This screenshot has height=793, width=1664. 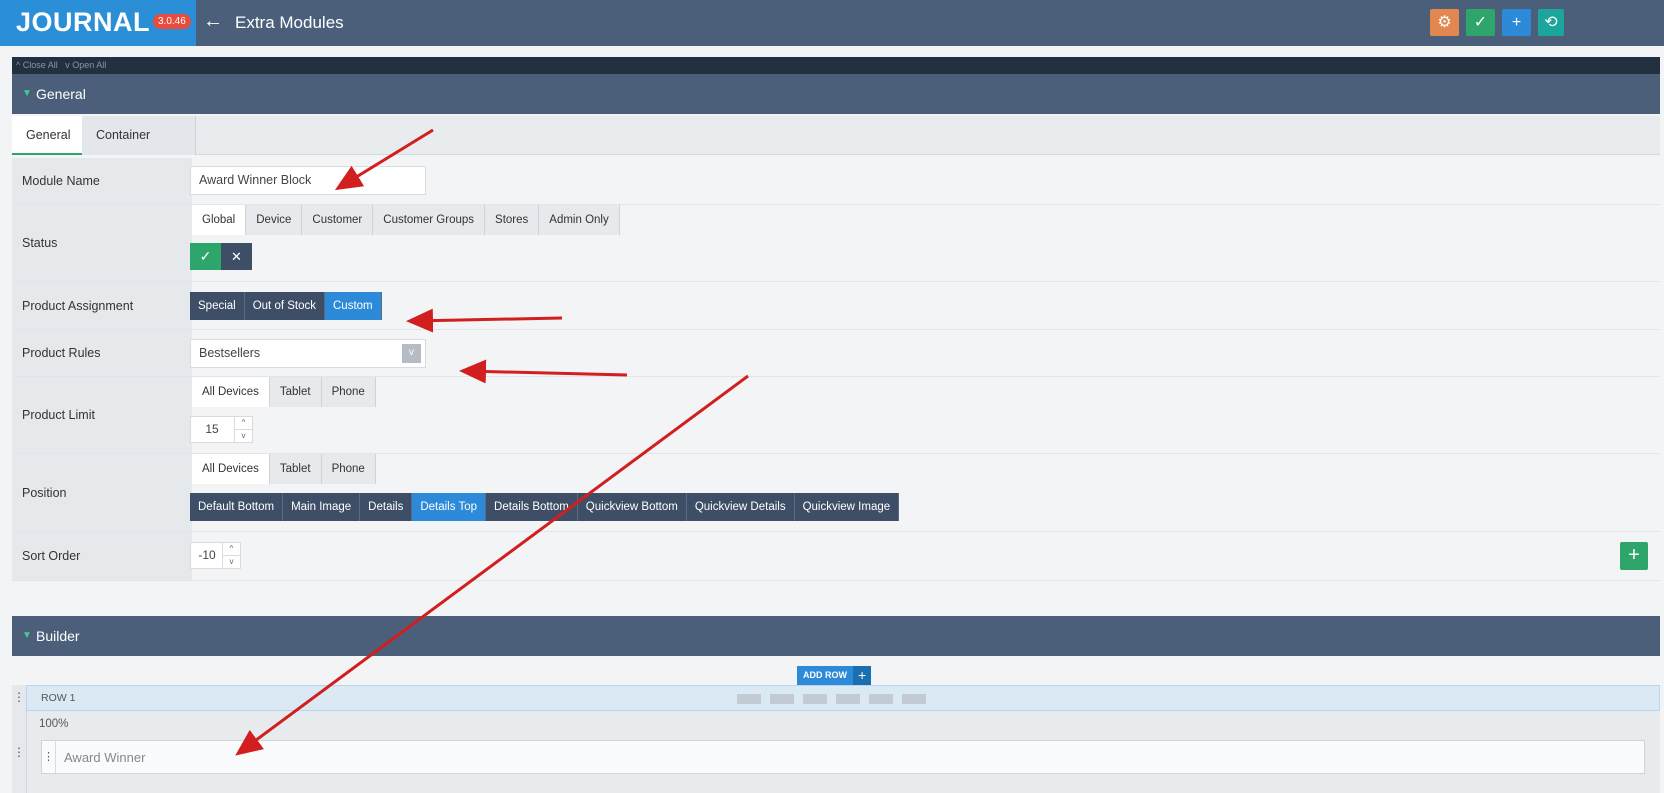 What do you see at coordinates (58, 636) in the screenshot?
I see `section-title: Builder` at bounding box center [58, 636].